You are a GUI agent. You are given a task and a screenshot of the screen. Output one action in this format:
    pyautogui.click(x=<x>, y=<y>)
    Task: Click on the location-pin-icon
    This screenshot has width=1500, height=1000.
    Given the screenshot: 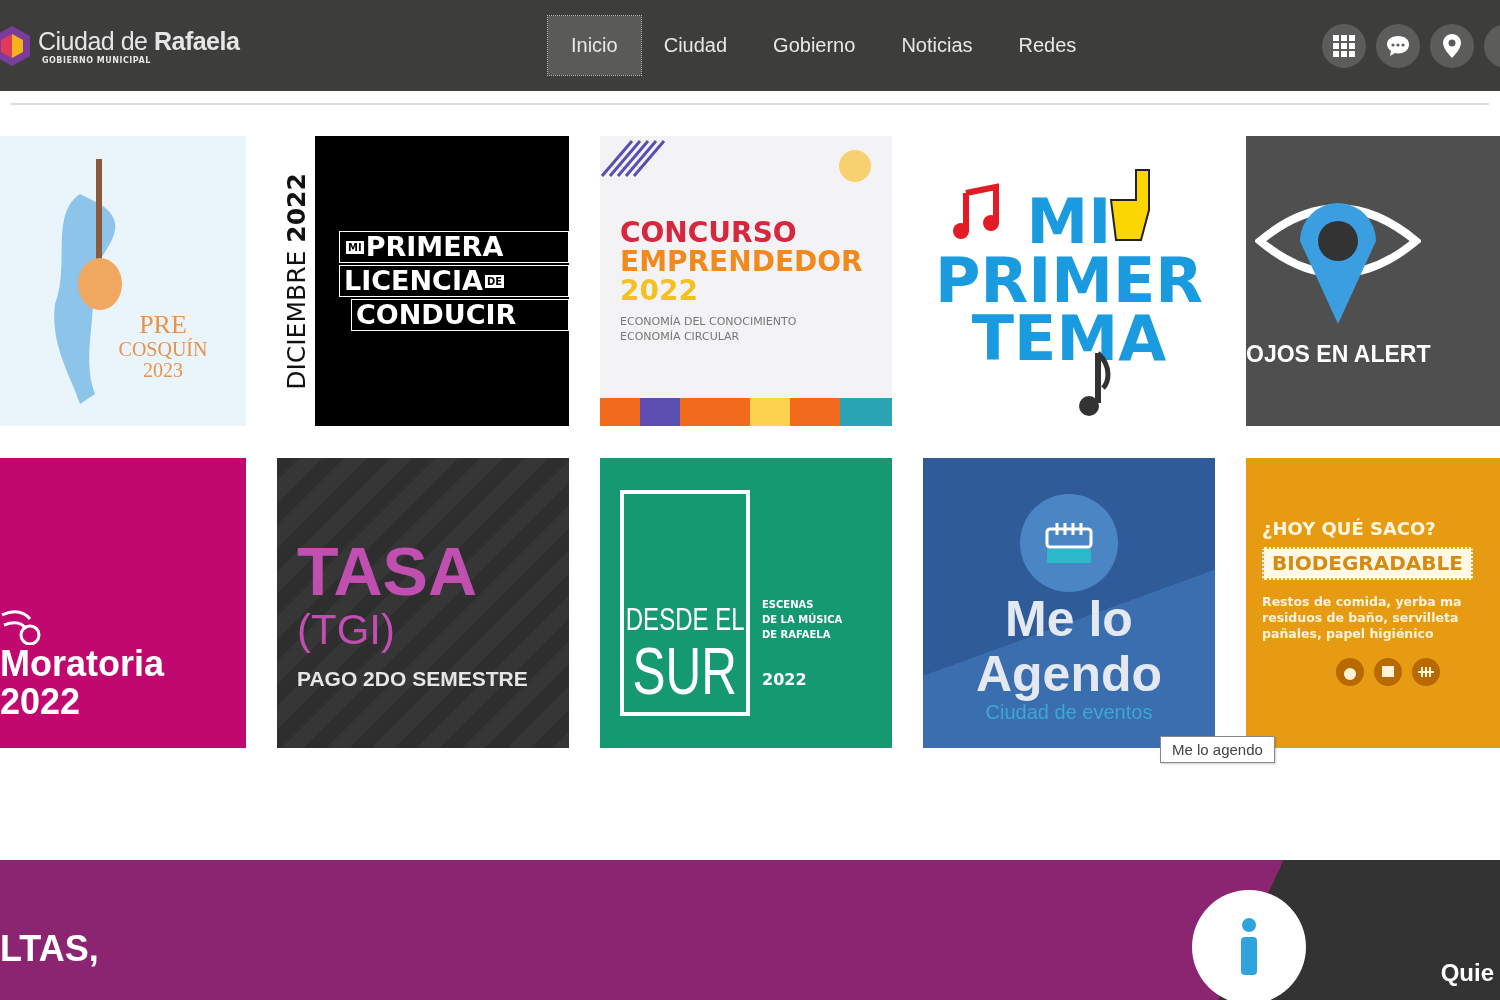 What is the action you would take?
    pyautogui.click(x=1452, y=45)
    